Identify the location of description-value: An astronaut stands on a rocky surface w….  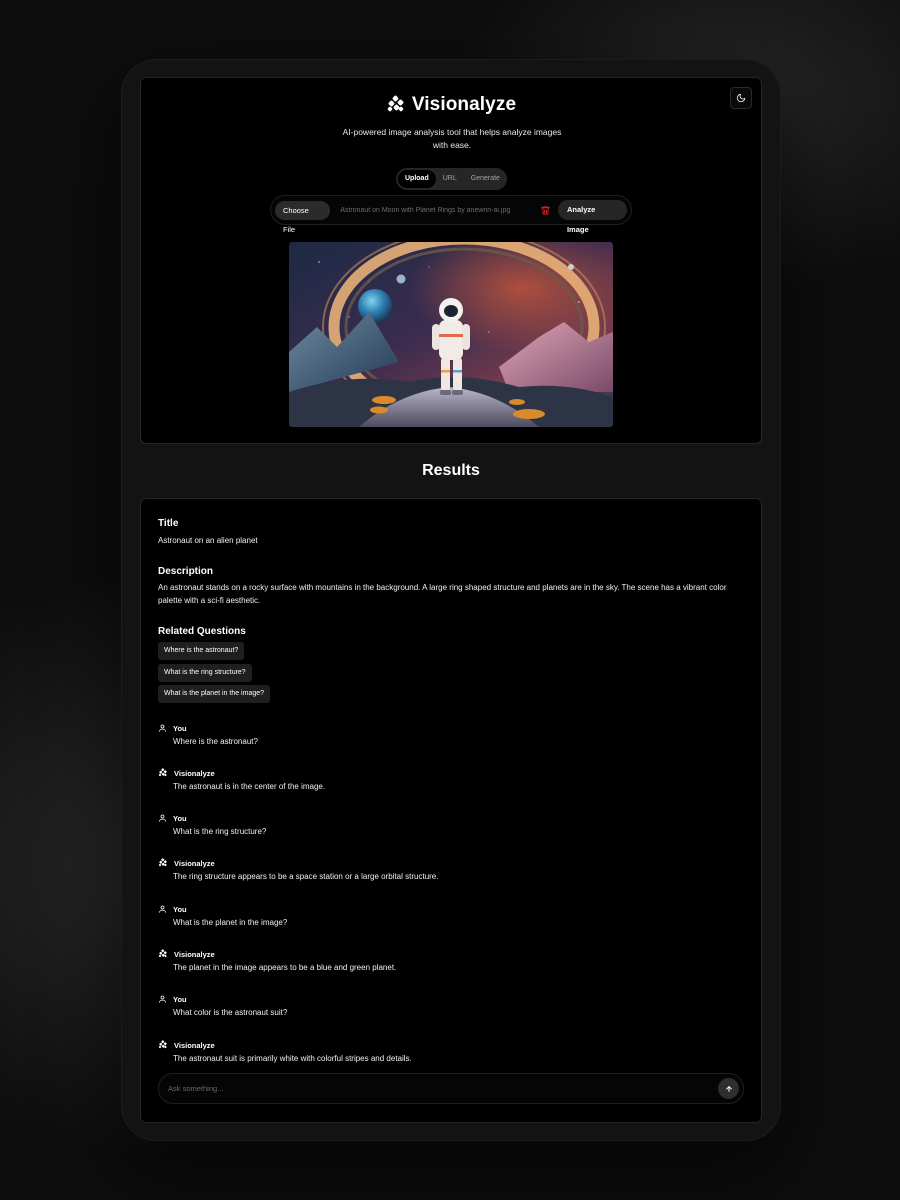
(442, 594).